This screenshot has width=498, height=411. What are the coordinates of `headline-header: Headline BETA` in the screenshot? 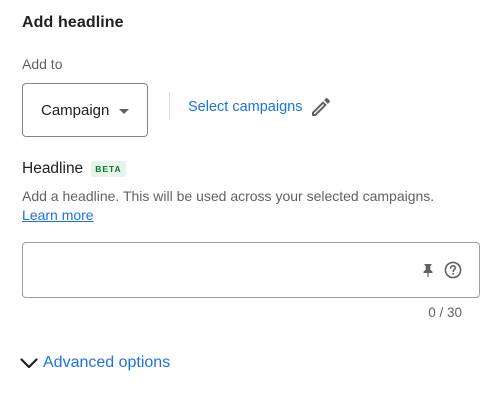 It's located at (74, 169).